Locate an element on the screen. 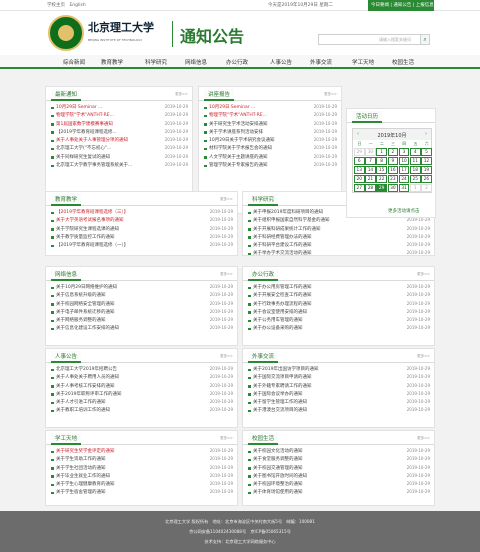  notice-title: 北京理工大学2019年招聘公告 is located at coordinates (128, 369).